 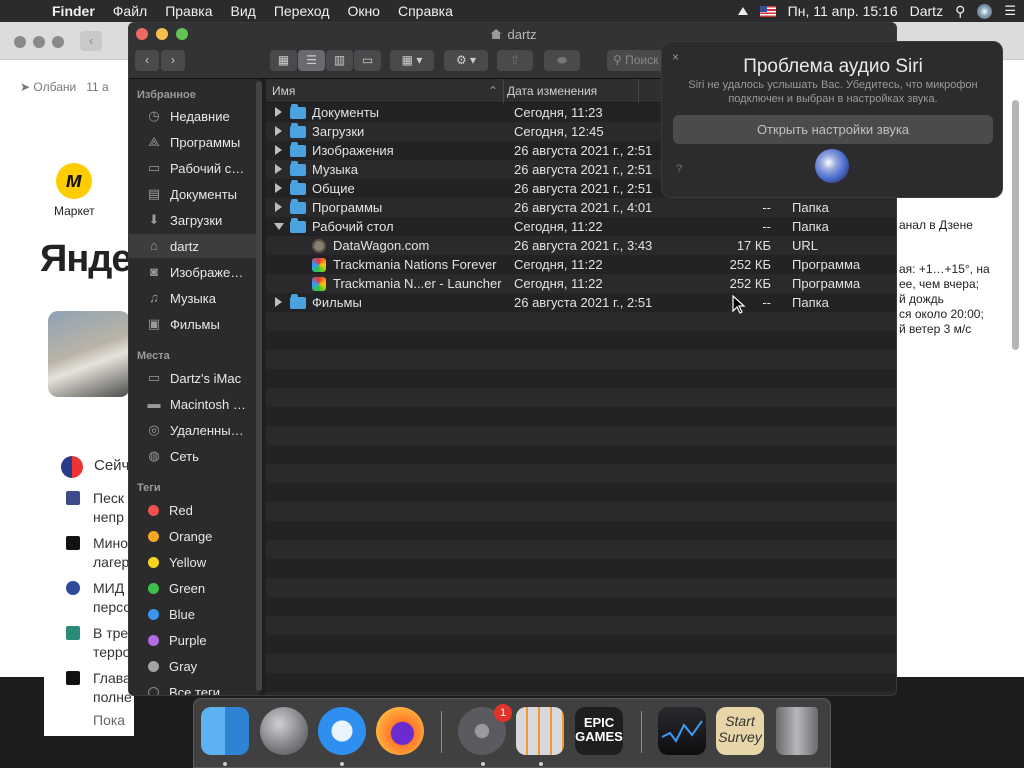 I want to click on group-by-button: ▦ ▾, so click(x=412, y=60).